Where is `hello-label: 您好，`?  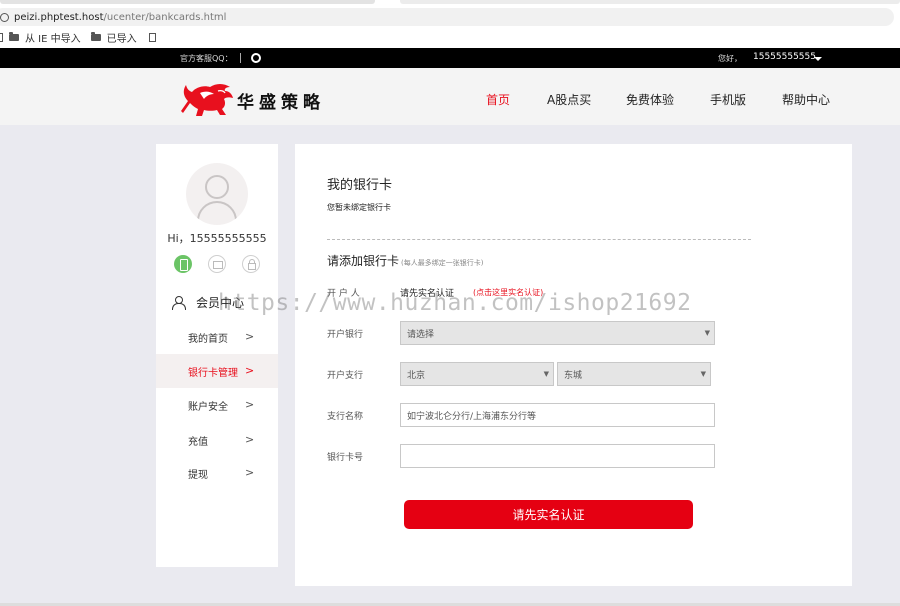 hello-label: 您好， is located at coordinates (730, 58).